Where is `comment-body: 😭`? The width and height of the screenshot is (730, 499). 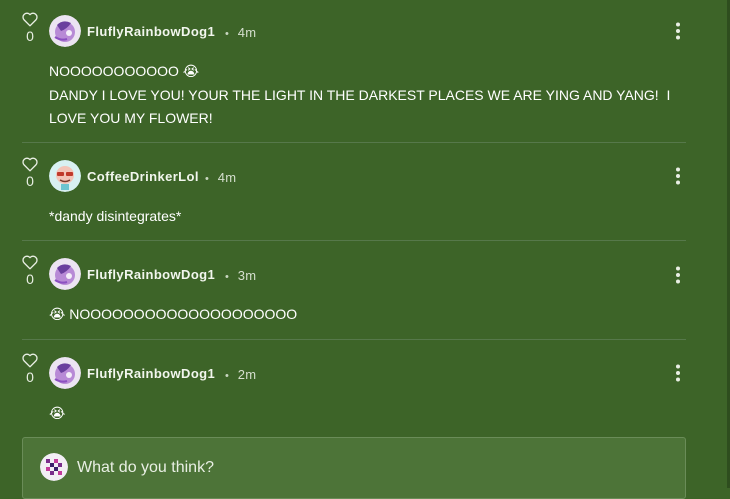 comment-body: 😭 is located at coordinates (57, 413).